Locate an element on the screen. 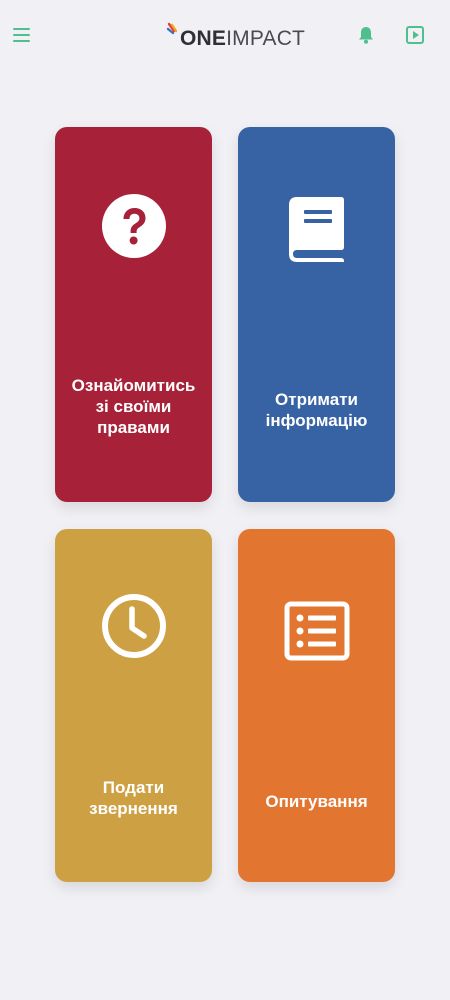 This screenshot has width=450, height=1000. app-logo: ONEIMPACT is located at coordinates (235, 35).